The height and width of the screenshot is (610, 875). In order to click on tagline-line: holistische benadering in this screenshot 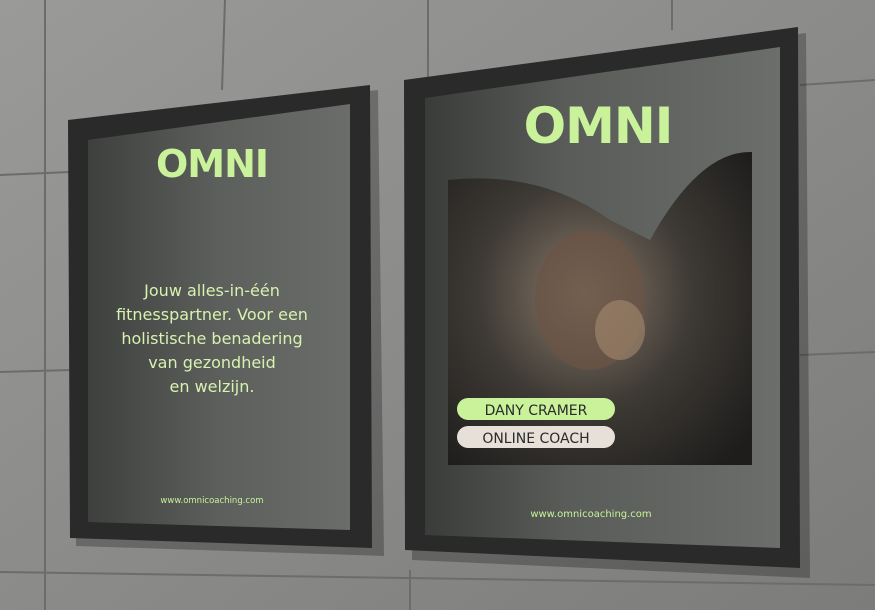, I will do `click(211, 338)`.